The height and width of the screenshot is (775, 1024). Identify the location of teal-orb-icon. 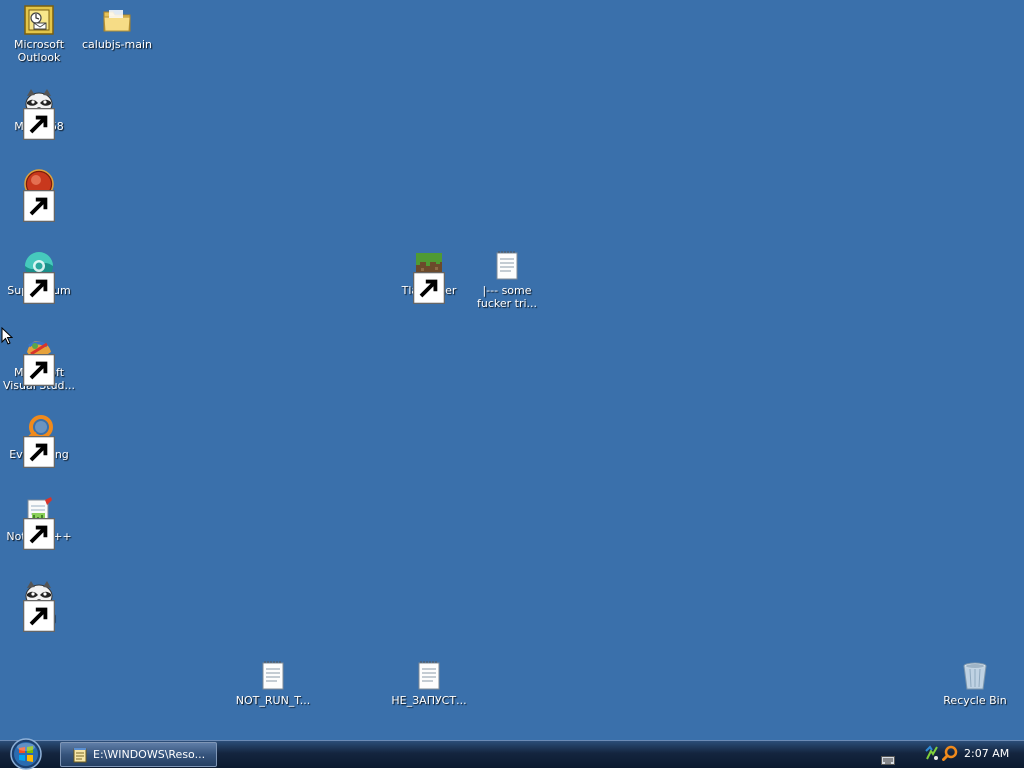
(39, 277).